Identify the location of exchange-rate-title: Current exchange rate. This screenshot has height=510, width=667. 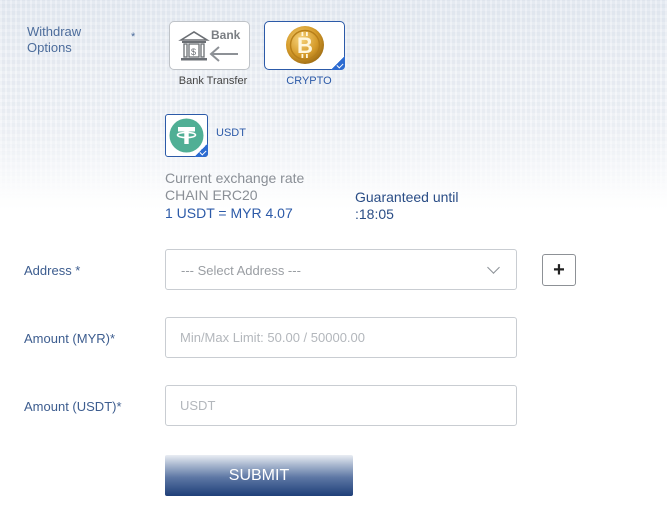
(235, 178).